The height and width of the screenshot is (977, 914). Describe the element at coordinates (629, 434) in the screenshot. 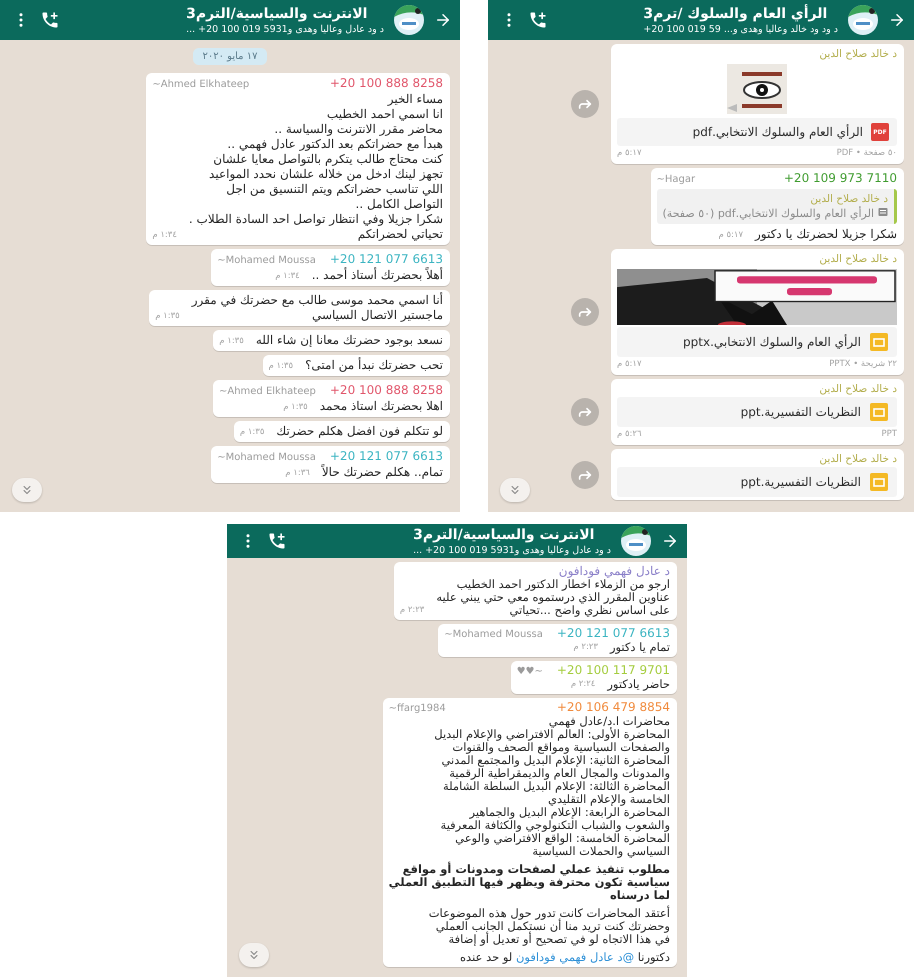

I see `message-time: ٥:٢٦ م` at that location.